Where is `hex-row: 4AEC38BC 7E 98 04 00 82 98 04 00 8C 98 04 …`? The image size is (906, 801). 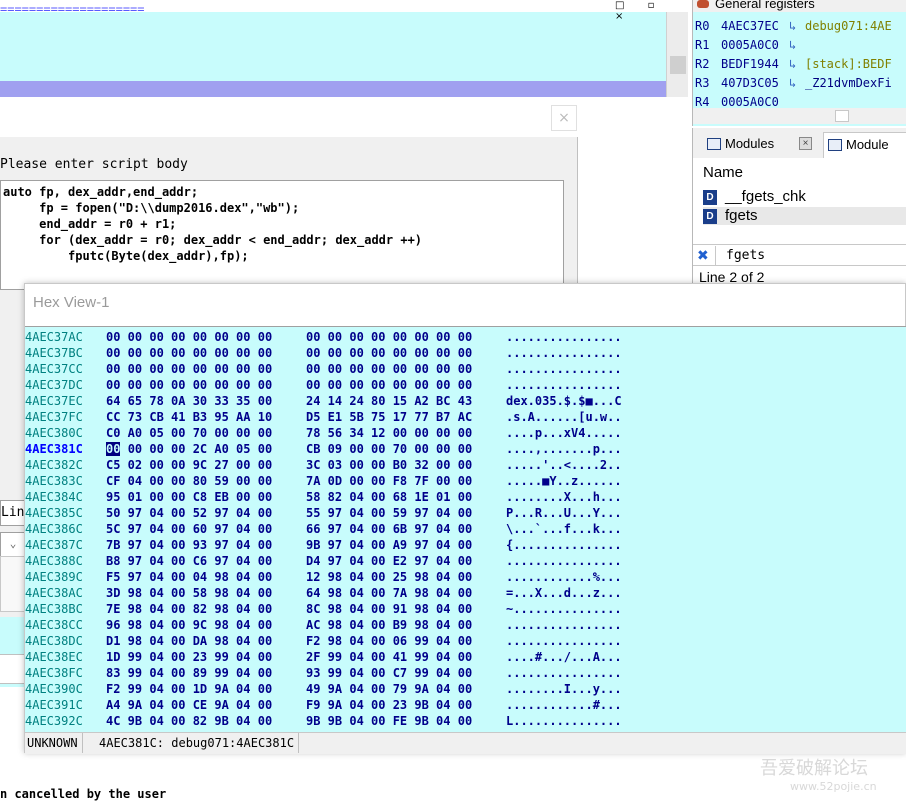
hex-row: 4AEC38BC 7E 98 04 00 82 98 04 00 8C 98 04 … is located at coordinates (465, 609).